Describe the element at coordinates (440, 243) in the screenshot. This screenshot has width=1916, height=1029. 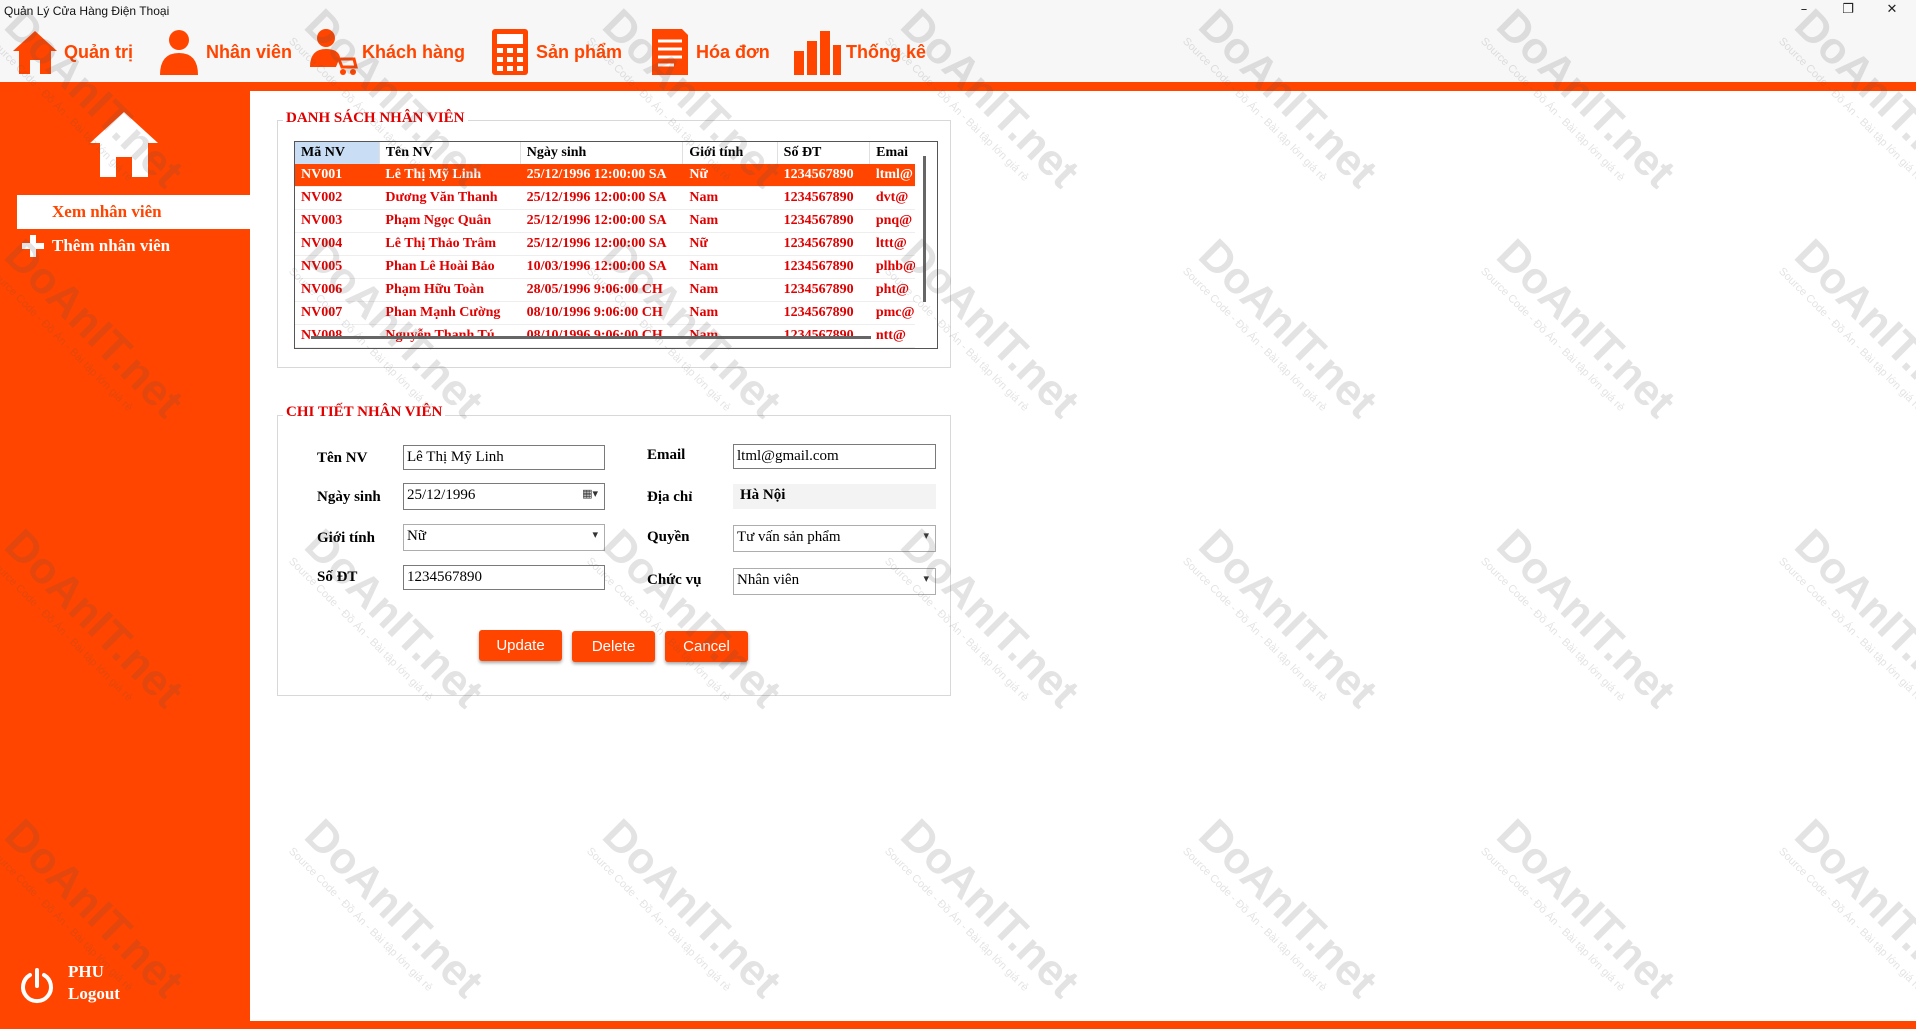
I see `table-cell: Lê Thị Thảo Trâm` at that location.